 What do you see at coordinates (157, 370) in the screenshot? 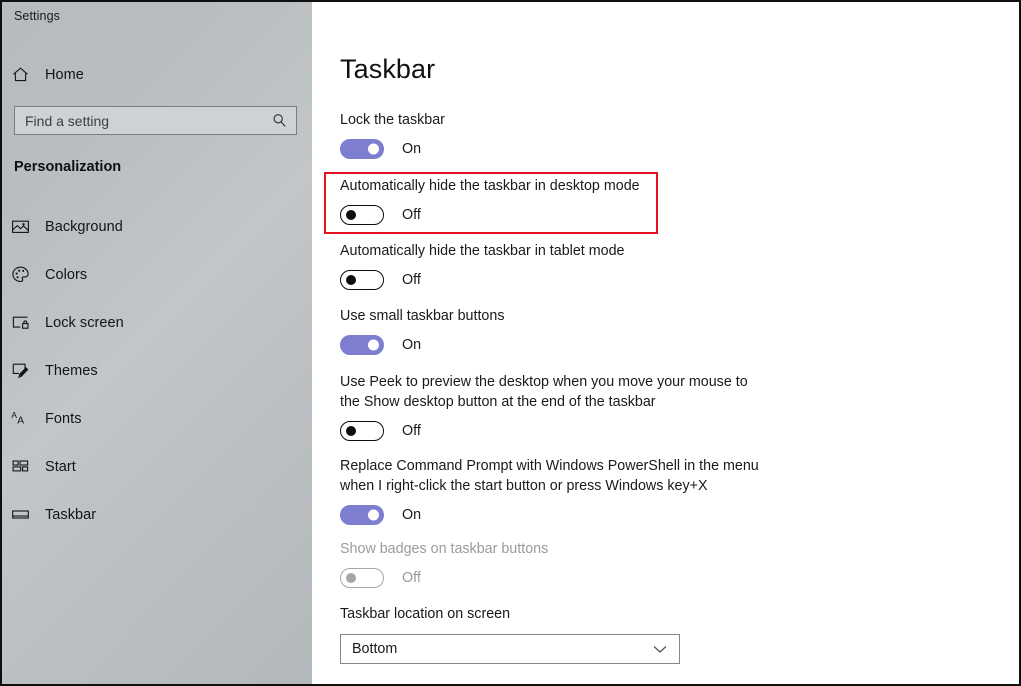
I see `sidebar-item-themes: Themes` at bounding box center [157, 370].